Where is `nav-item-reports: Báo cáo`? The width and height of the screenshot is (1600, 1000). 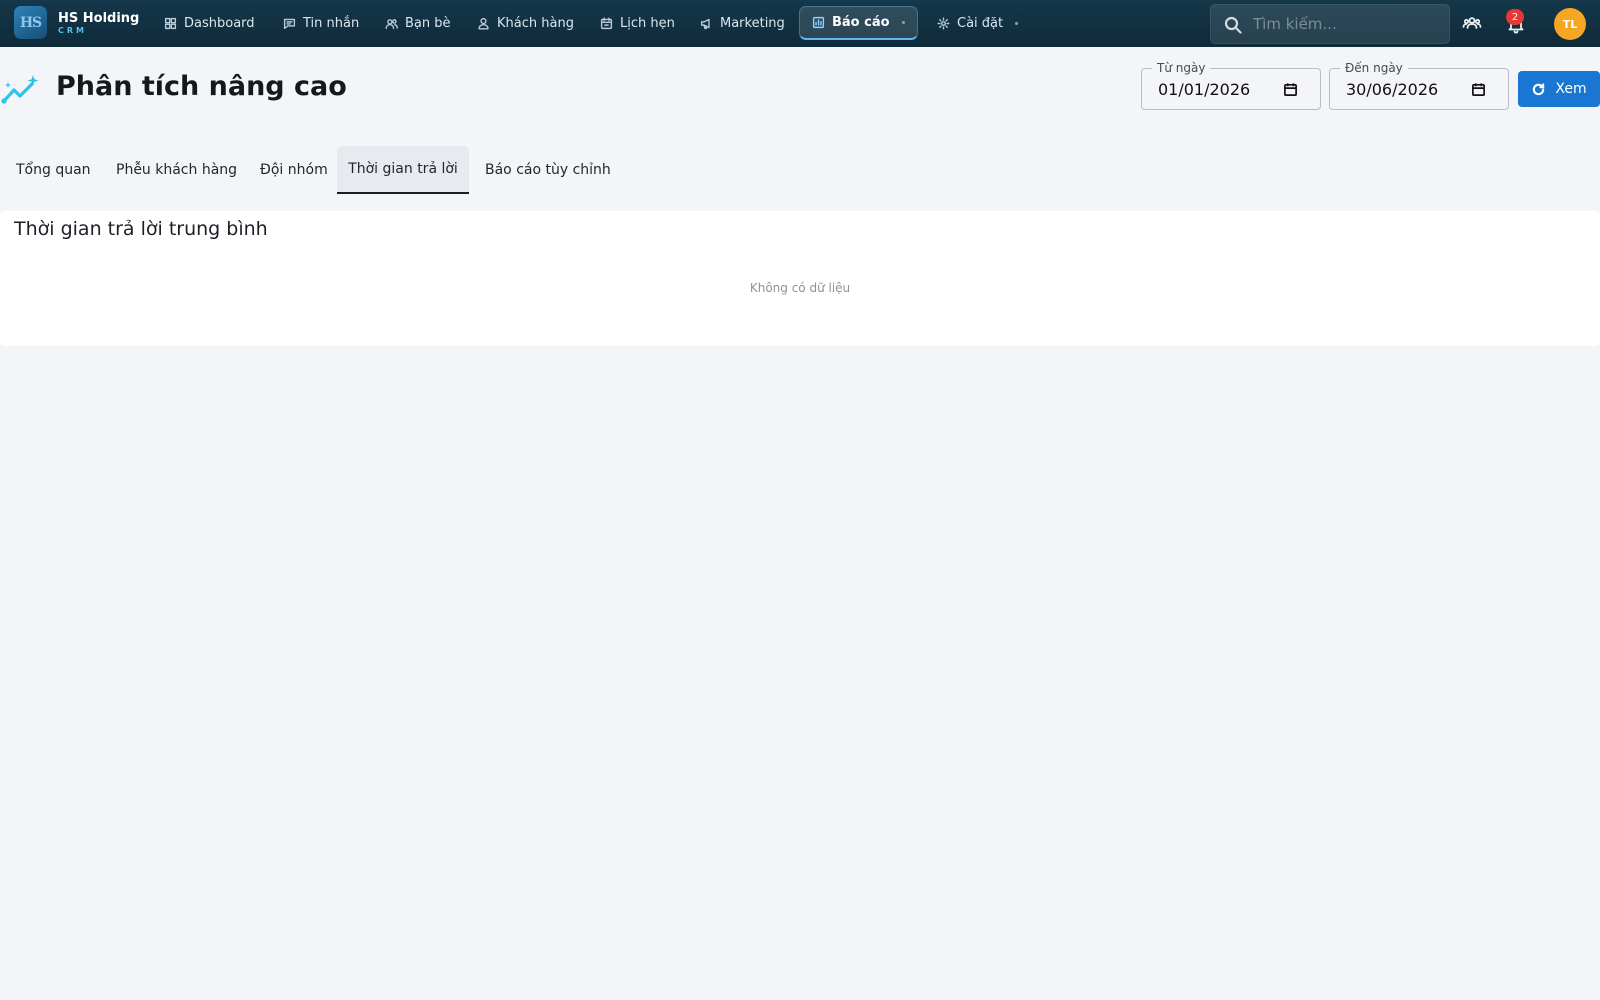 nav-item-reports: Báo cáo is located at coordinates (858, 23).